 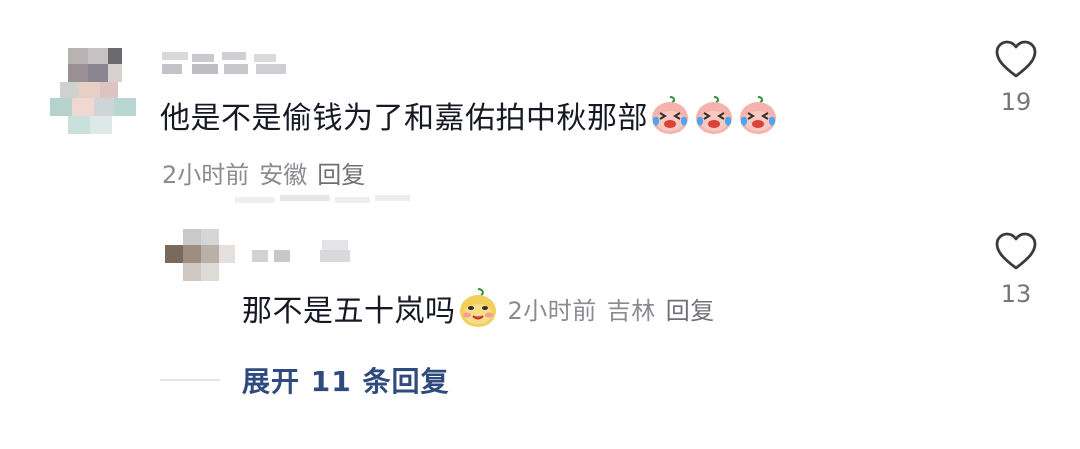 I want to click on comment-text-row: 他是不是偷钱为了和嘉佑拍中秋那部, so click(x=470, y=115).